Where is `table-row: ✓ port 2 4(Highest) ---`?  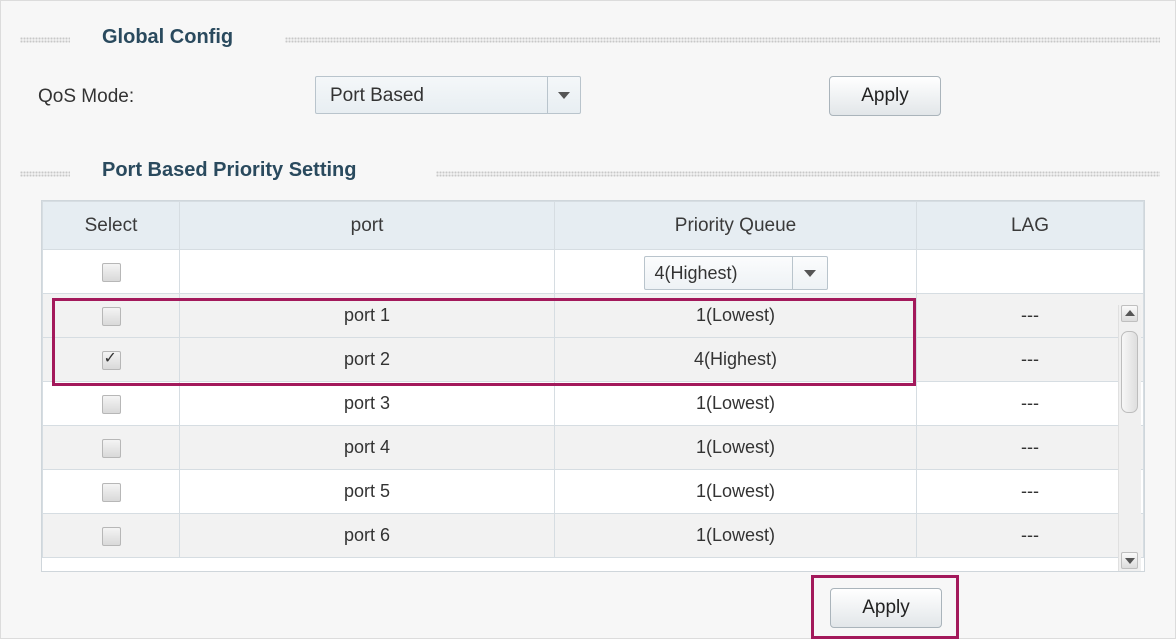
table-row: ✓ port 2 4(Highest) --- is located at coordinates (593, 359).